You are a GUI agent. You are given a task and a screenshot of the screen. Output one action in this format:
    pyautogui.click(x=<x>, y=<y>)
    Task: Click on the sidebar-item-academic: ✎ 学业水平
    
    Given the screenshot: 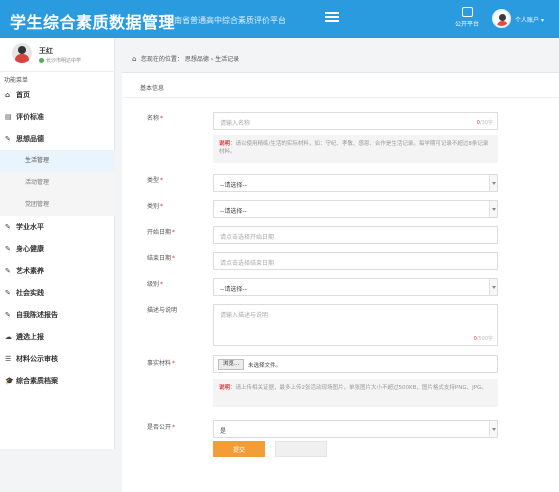 What is the action you would take?
    pyautogui.click(x=57, y=227)
    